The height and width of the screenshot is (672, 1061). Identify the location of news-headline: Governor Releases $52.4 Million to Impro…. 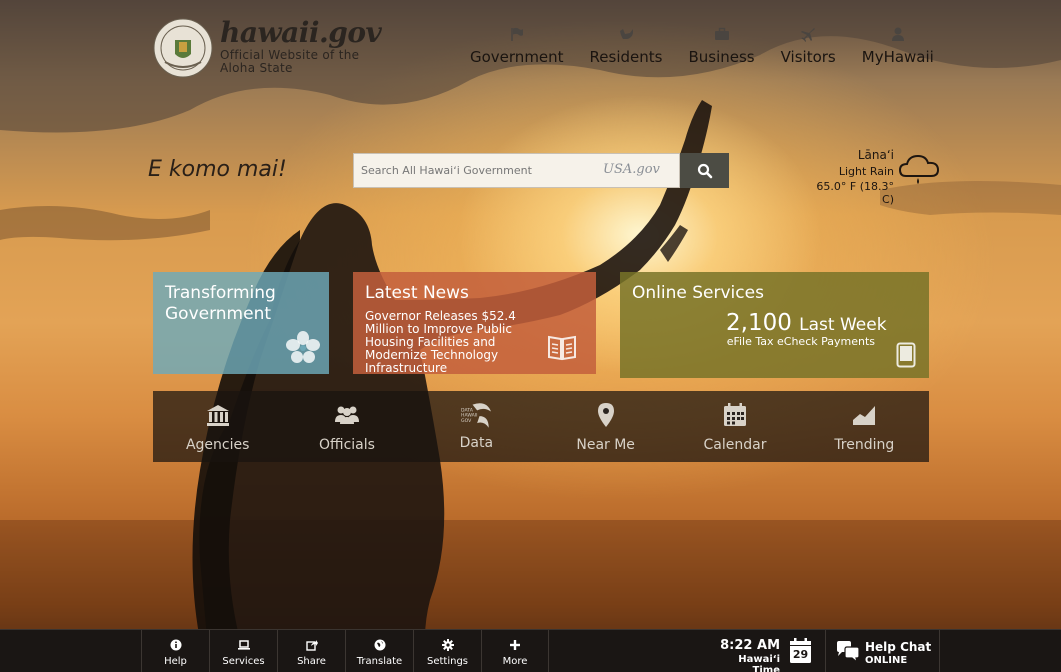
(460, 342).